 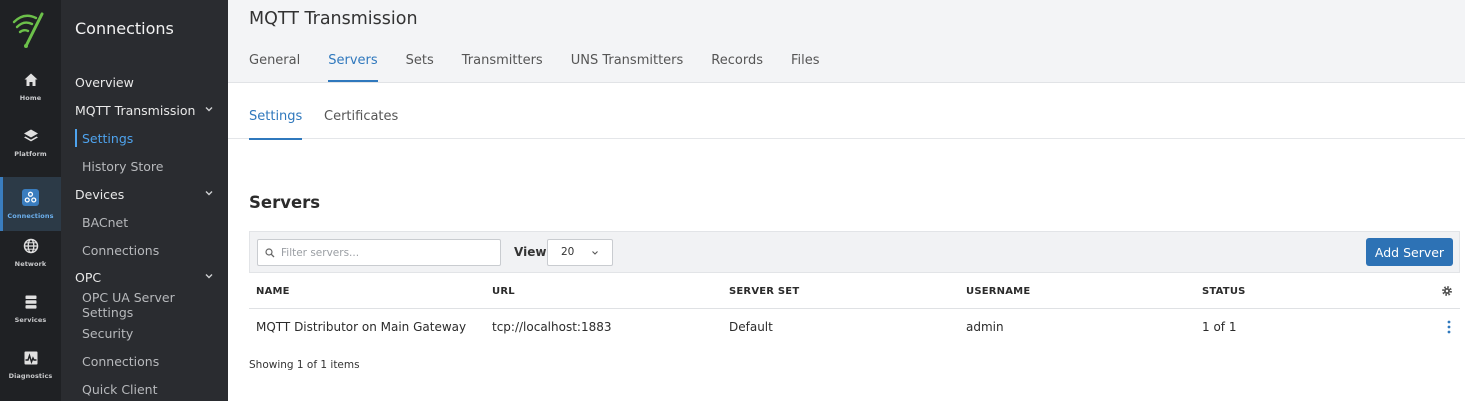 What do you see at coordinates (502, 67) in the screenshot?
I see `tab-transmitters: Transmitters` at bounding box center [502, 67].